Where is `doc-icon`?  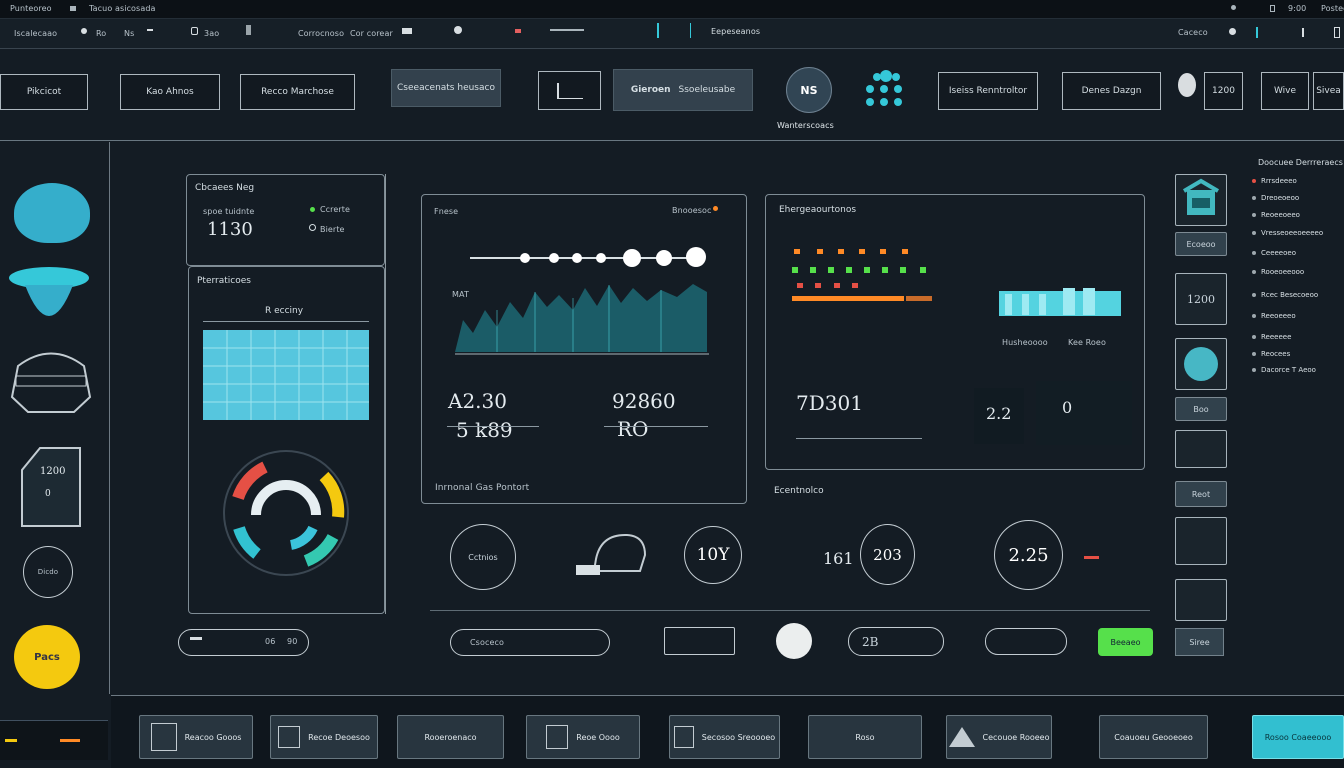
doc-icon is located at coordinates (1201, 541).